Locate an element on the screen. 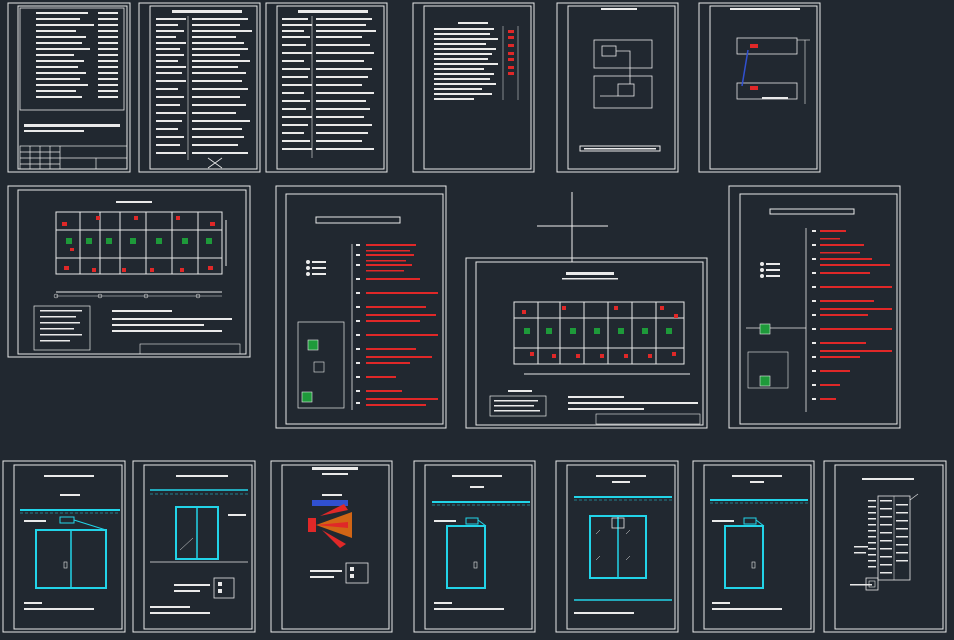  wiring-2-terminals is located at coordinates (770, 270).